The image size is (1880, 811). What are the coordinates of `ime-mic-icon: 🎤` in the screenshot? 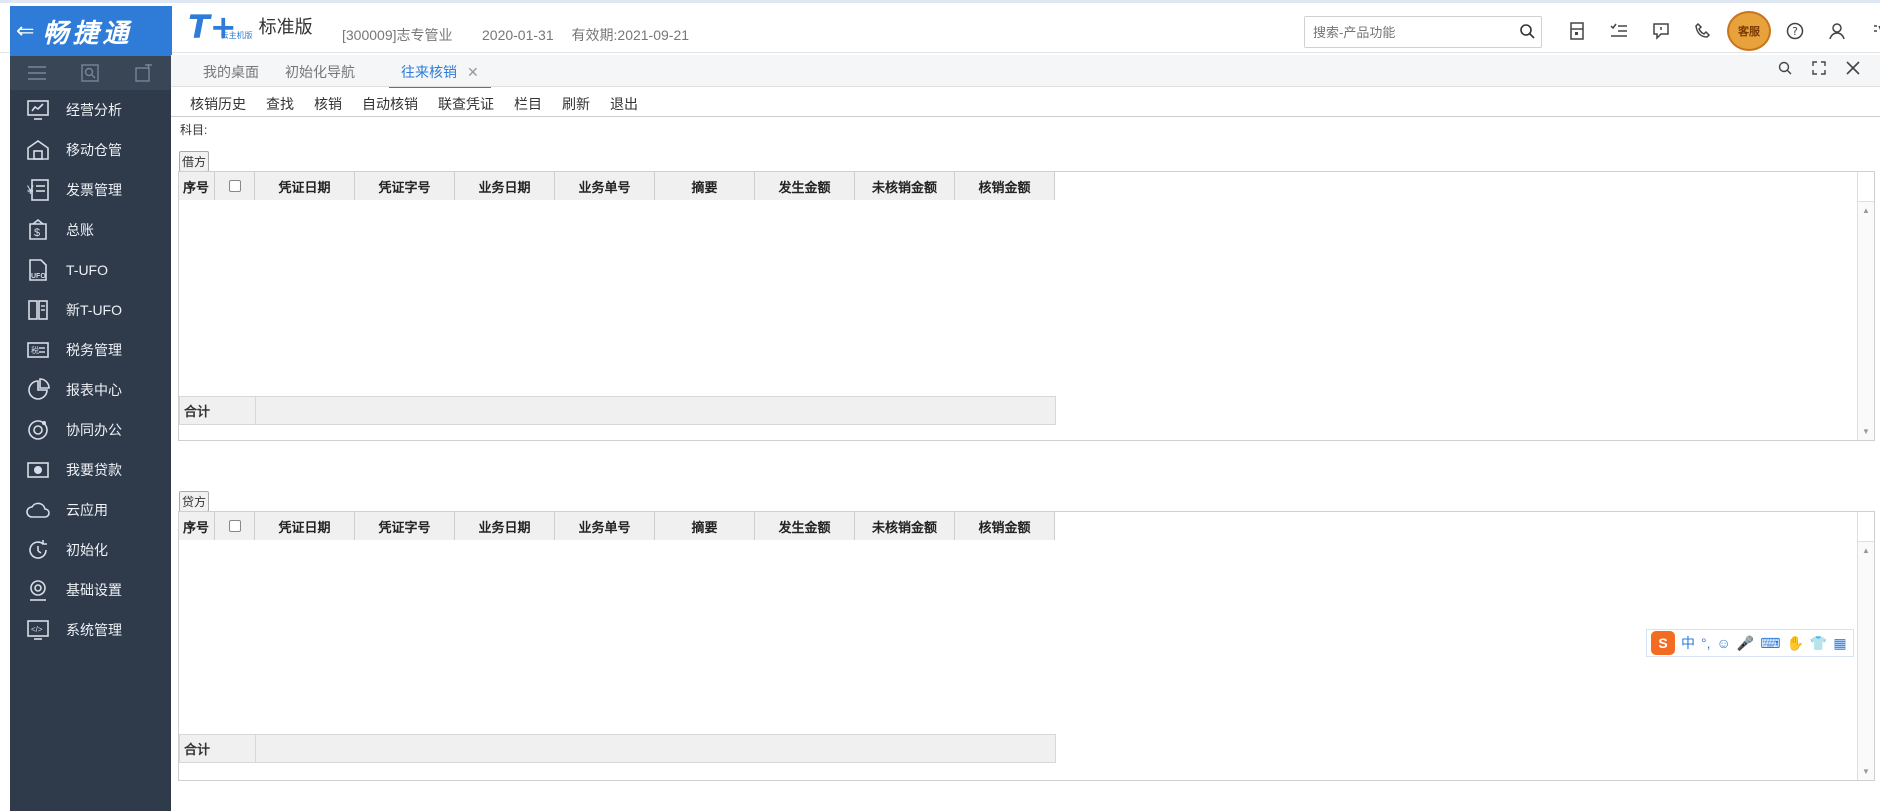 It's located at (1745, 643).